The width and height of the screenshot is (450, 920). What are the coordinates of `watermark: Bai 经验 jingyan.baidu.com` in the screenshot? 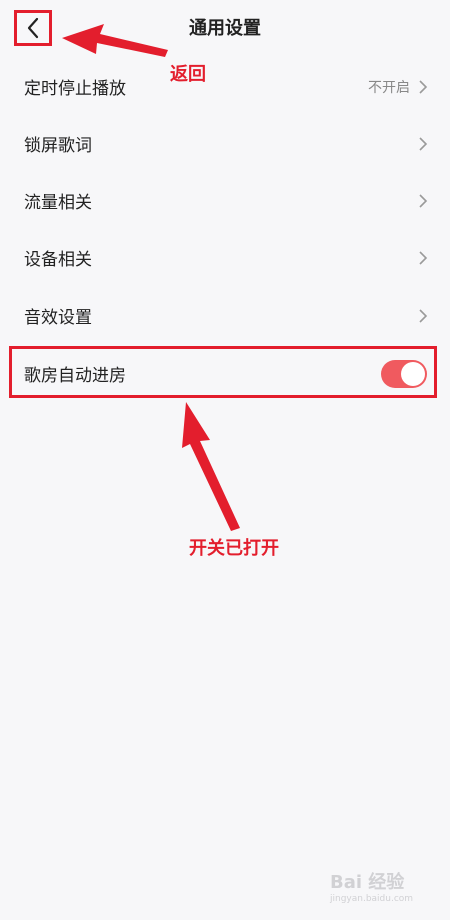 It's located at (371, 886).